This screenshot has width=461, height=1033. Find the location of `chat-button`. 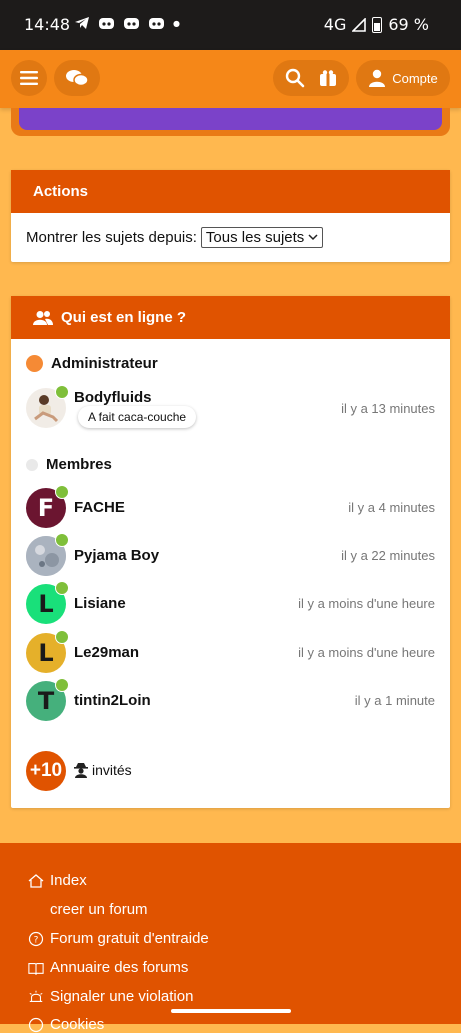

chat-button is located at coordinates (77, 78).